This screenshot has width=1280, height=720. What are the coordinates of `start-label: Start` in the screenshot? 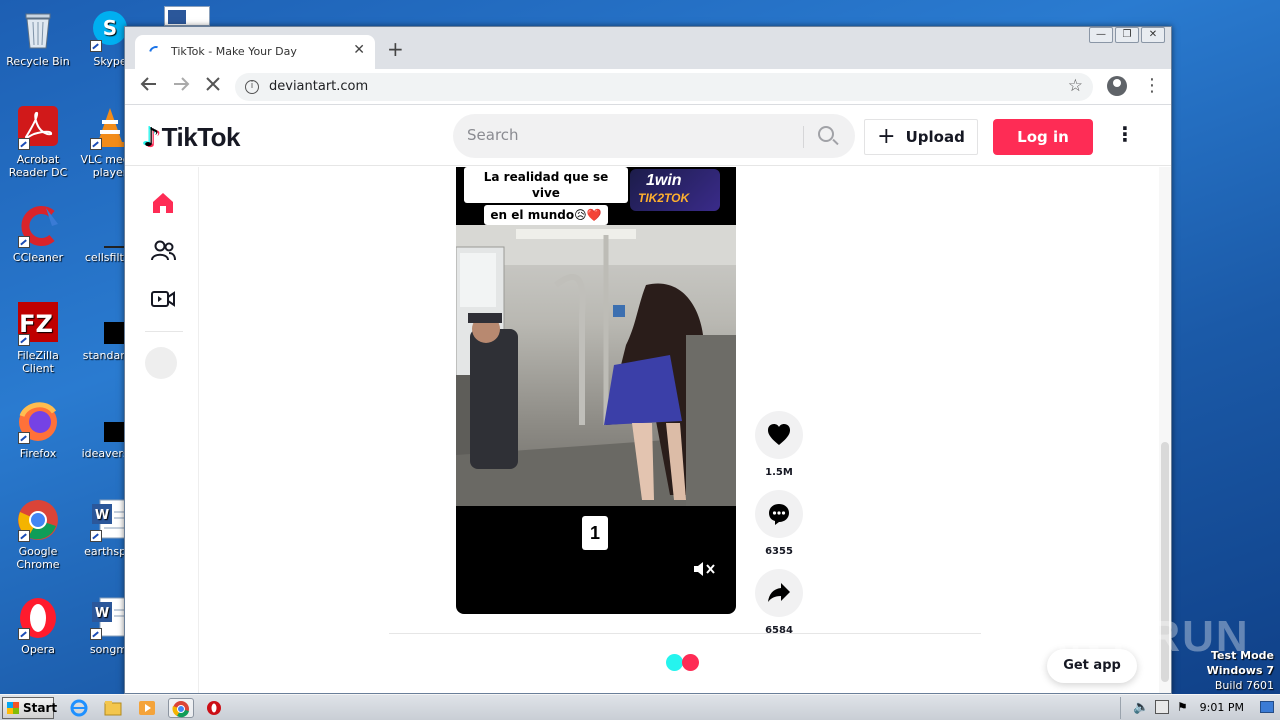 It's located at (40, 708).